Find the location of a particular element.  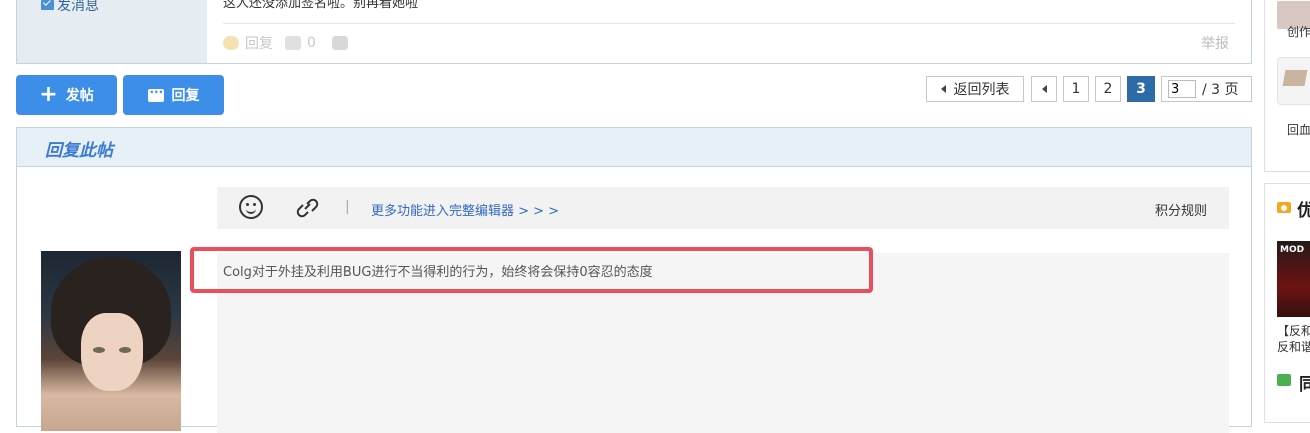

prev-page-button is located at coordinates (1044, 89).